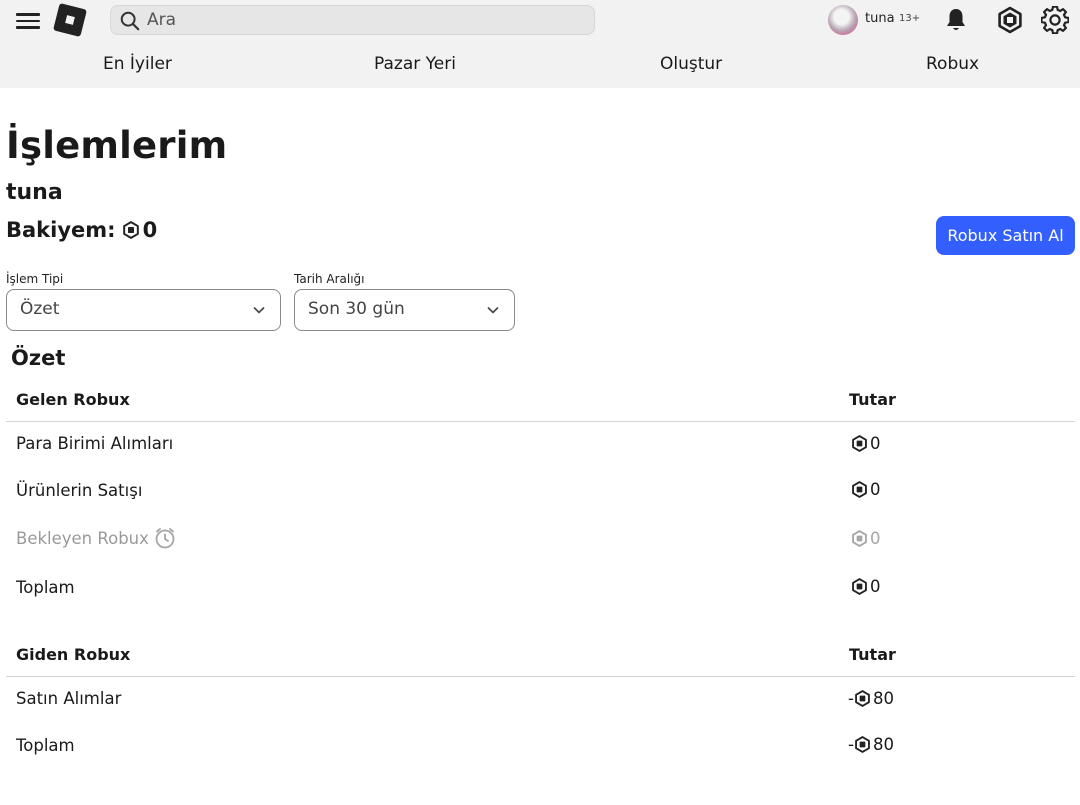  What do you see at coordinates (691, 64) in the screenshot?
I see `nav-create: Oluştur` at bounding box center [691, 64].